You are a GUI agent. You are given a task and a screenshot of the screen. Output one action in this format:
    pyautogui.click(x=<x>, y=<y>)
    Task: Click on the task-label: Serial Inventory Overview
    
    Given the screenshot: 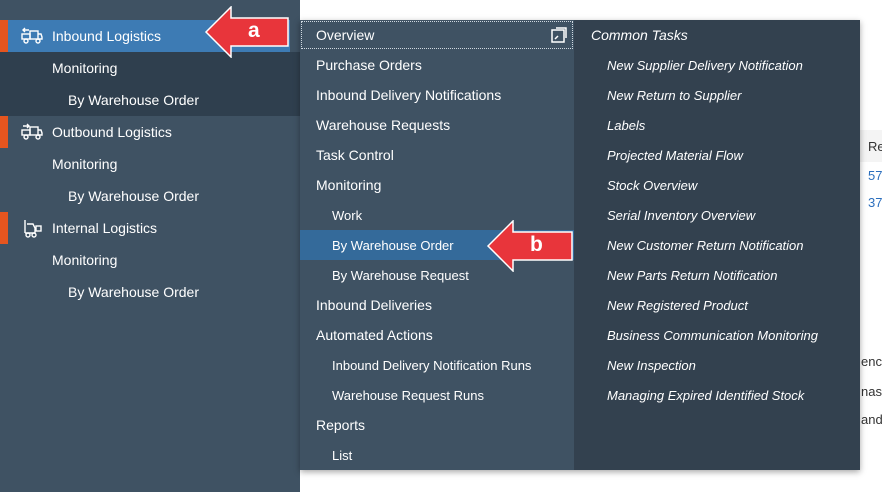 What is the action you would take?
    pyautogui.click(x=681, y=215)
    